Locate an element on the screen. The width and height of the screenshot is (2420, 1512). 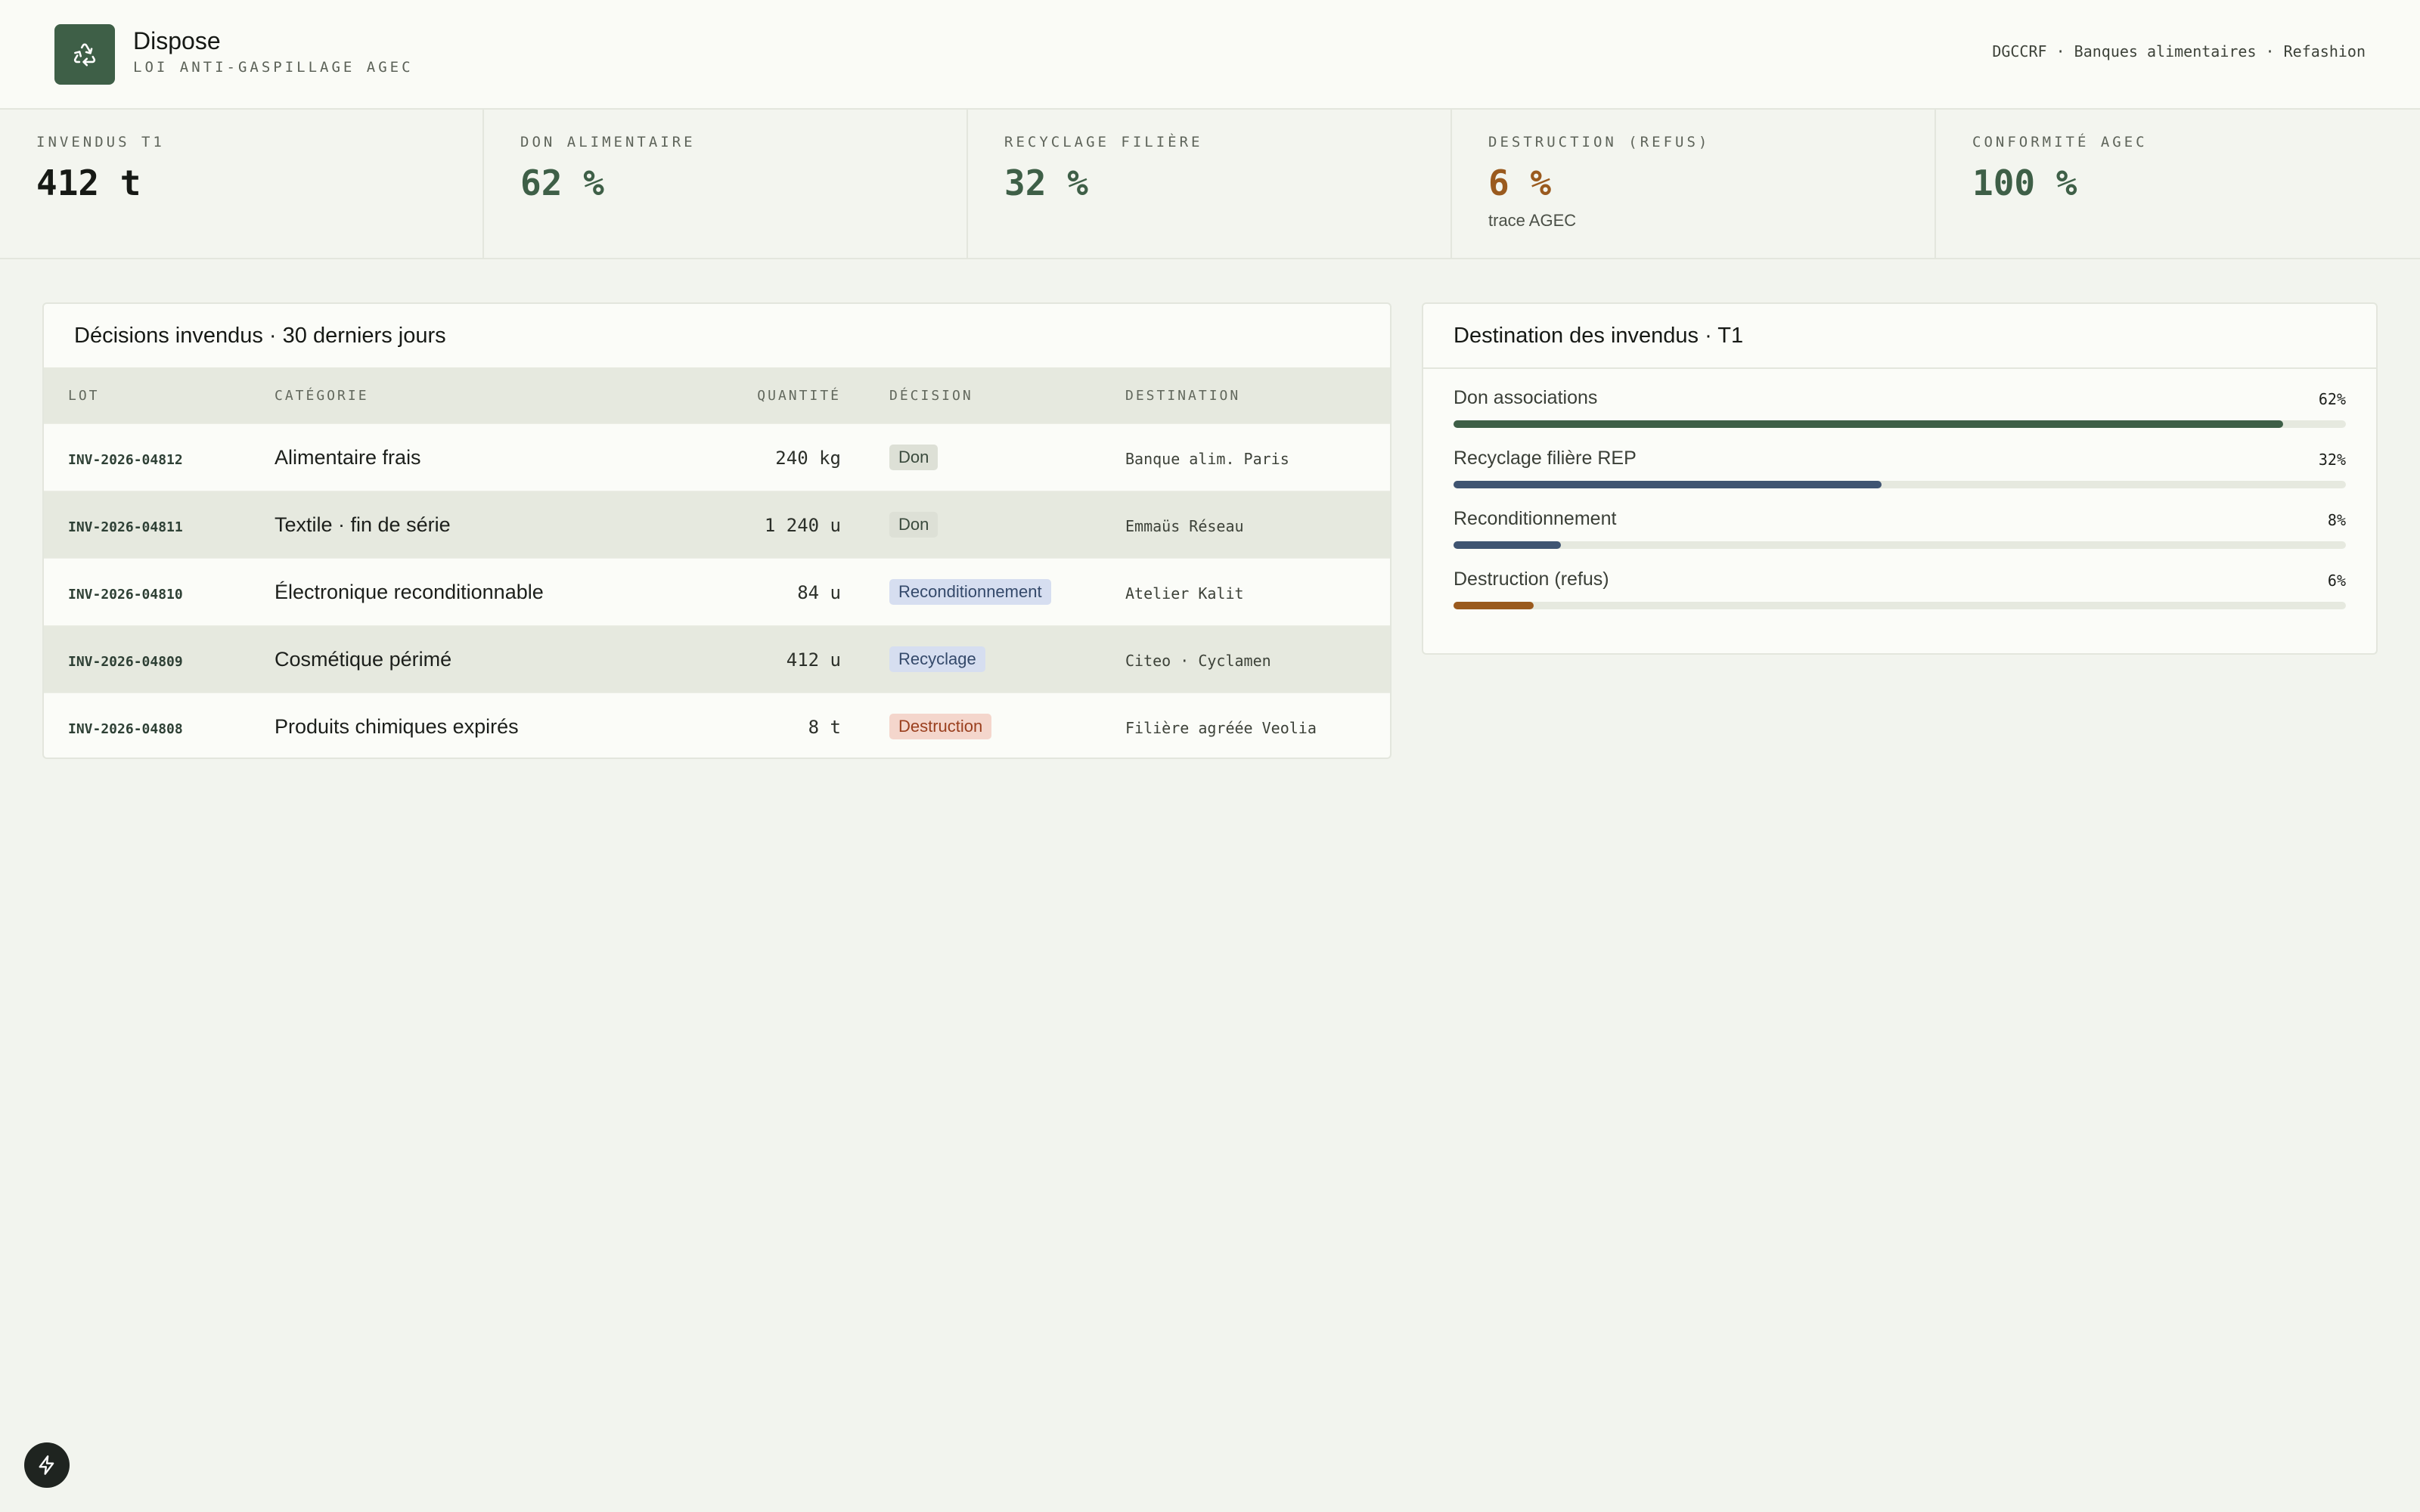
kpi-label: DESTRUCTION (REFUS) is located at coordinates (1599, 142).